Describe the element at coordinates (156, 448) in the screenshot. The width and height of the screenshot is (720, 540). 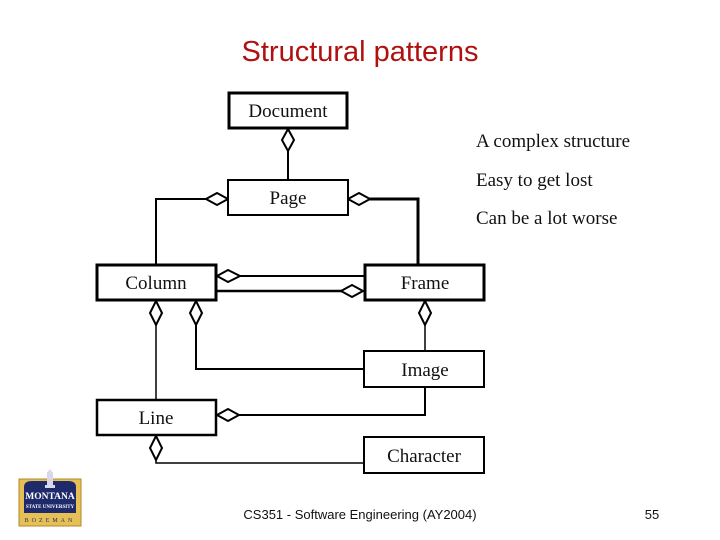
I see `aggregation-diamond-line-bottom` at that location.